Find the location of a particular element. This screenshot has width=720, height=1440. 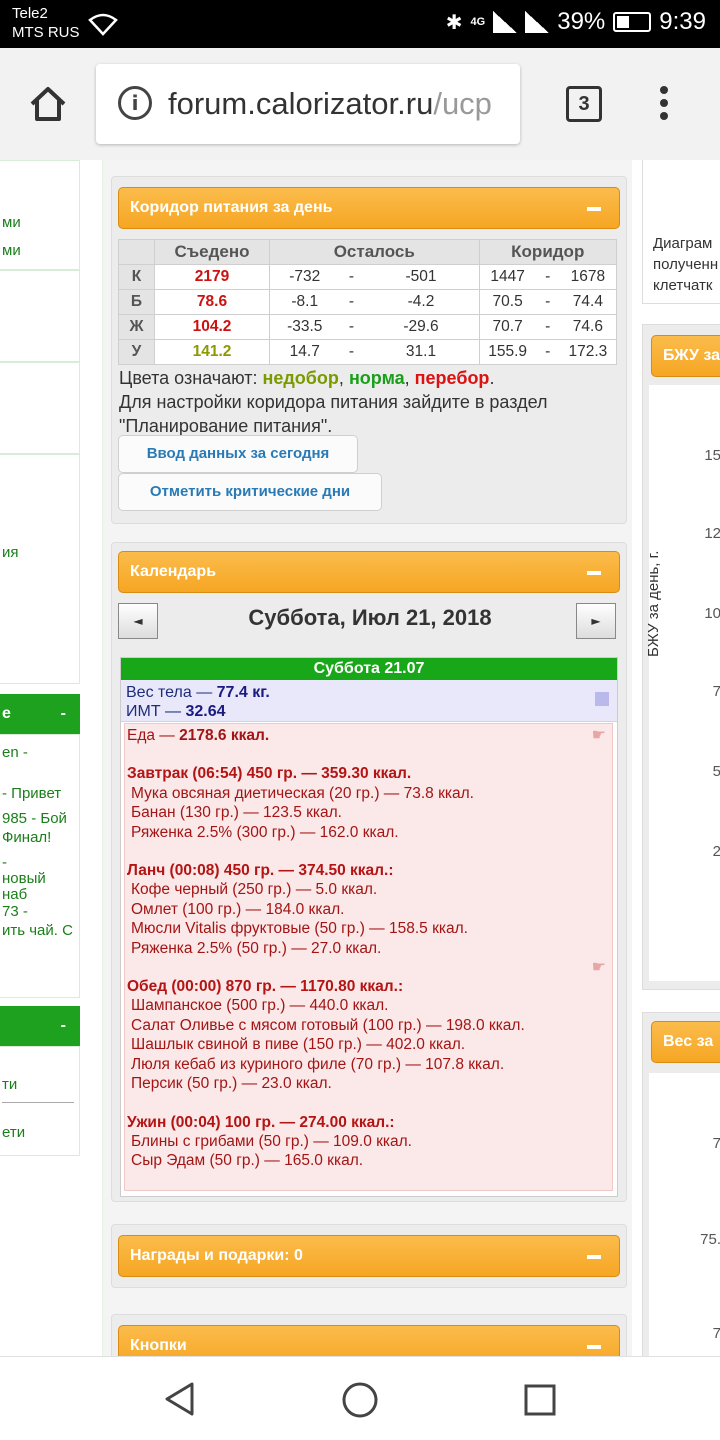

scale-icon is located at coordinates (602, 699).